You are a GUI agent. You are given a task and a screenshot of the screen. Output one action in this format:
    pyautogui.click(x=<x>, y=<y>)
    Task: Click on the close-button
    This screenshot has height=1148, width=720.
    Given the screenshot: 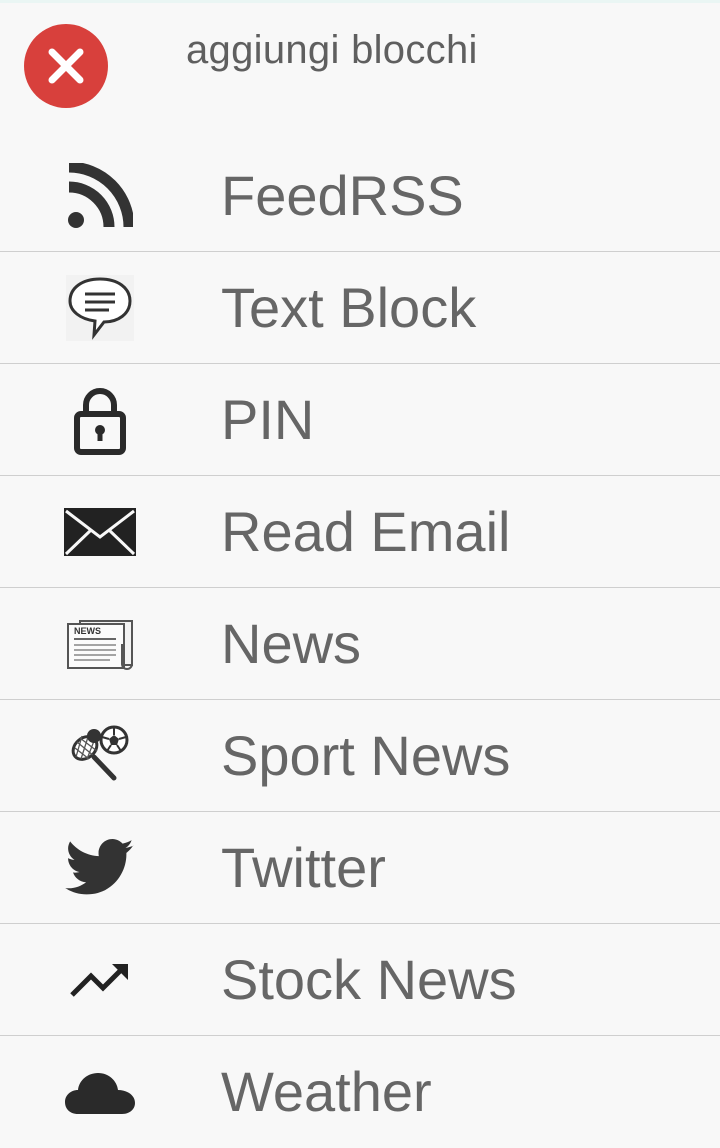 What is the action you would take?
    pyautogui.click(x=66, y=66)
    